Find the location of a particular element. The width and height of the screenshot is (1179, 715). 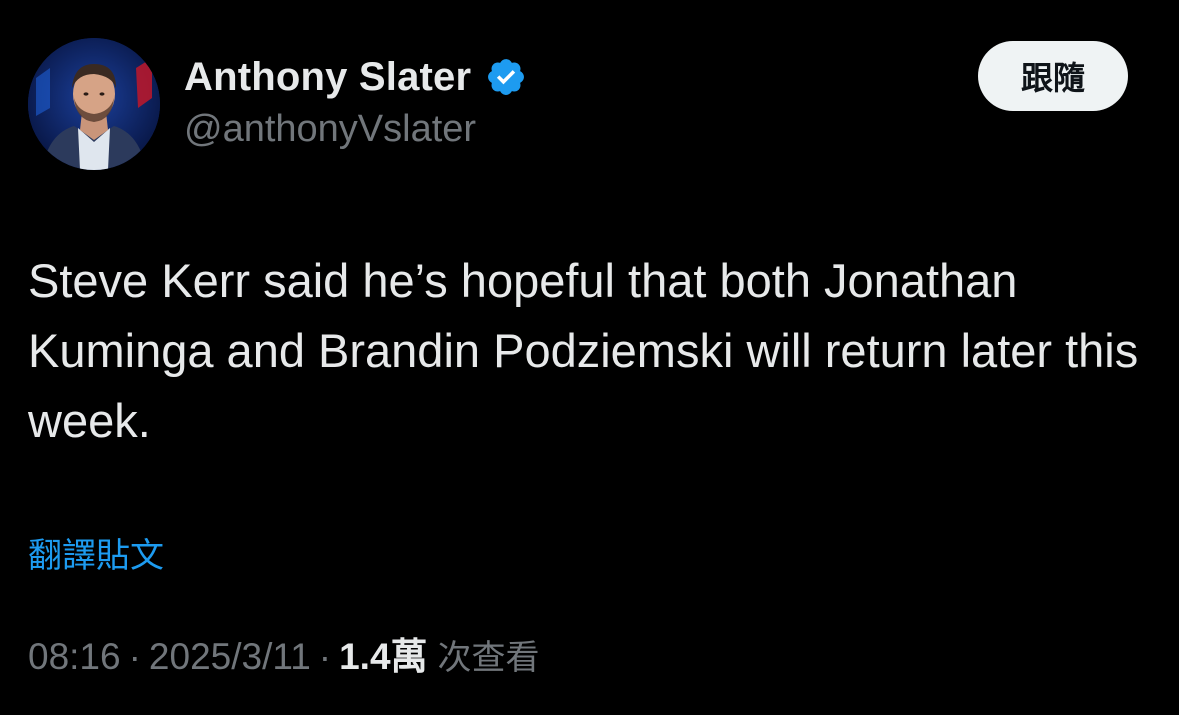

avatar-photo-icon is located at coordinates (94, 104).